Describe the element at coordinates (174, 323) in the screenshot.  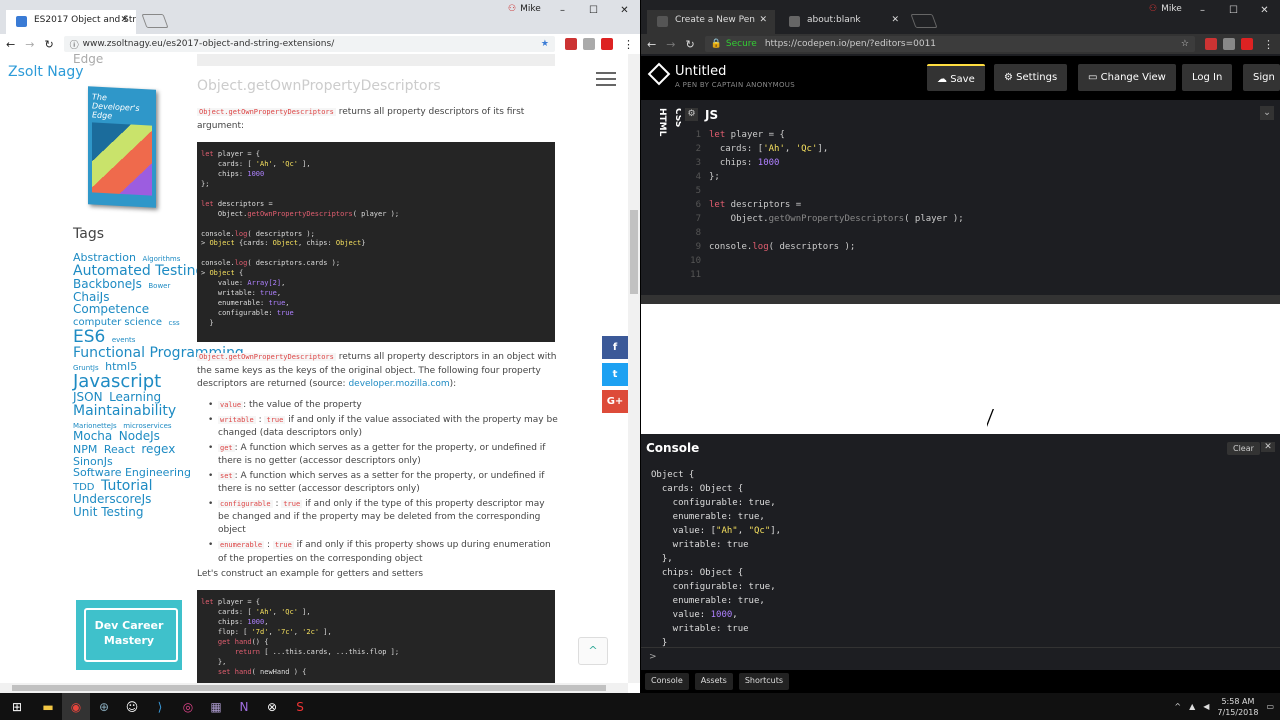
I see `tag-link: css` at that location.